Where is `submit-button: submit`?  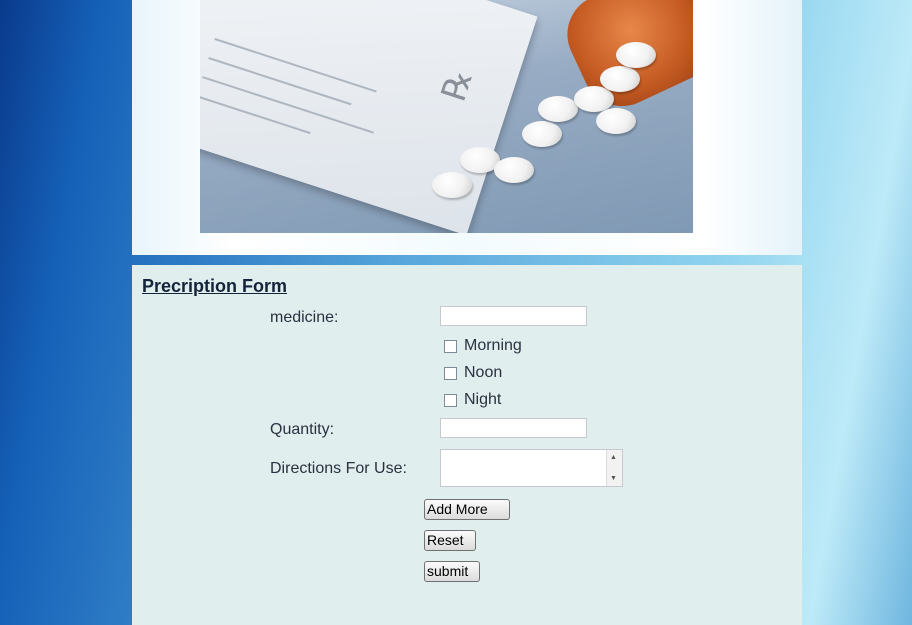
submit-button: submit is located at coordinates (452, 571).